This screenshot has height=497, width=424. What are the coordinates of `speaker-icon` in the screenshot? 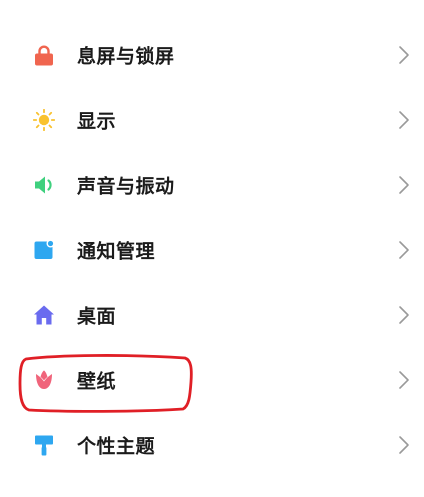 It's located at (44, 185).